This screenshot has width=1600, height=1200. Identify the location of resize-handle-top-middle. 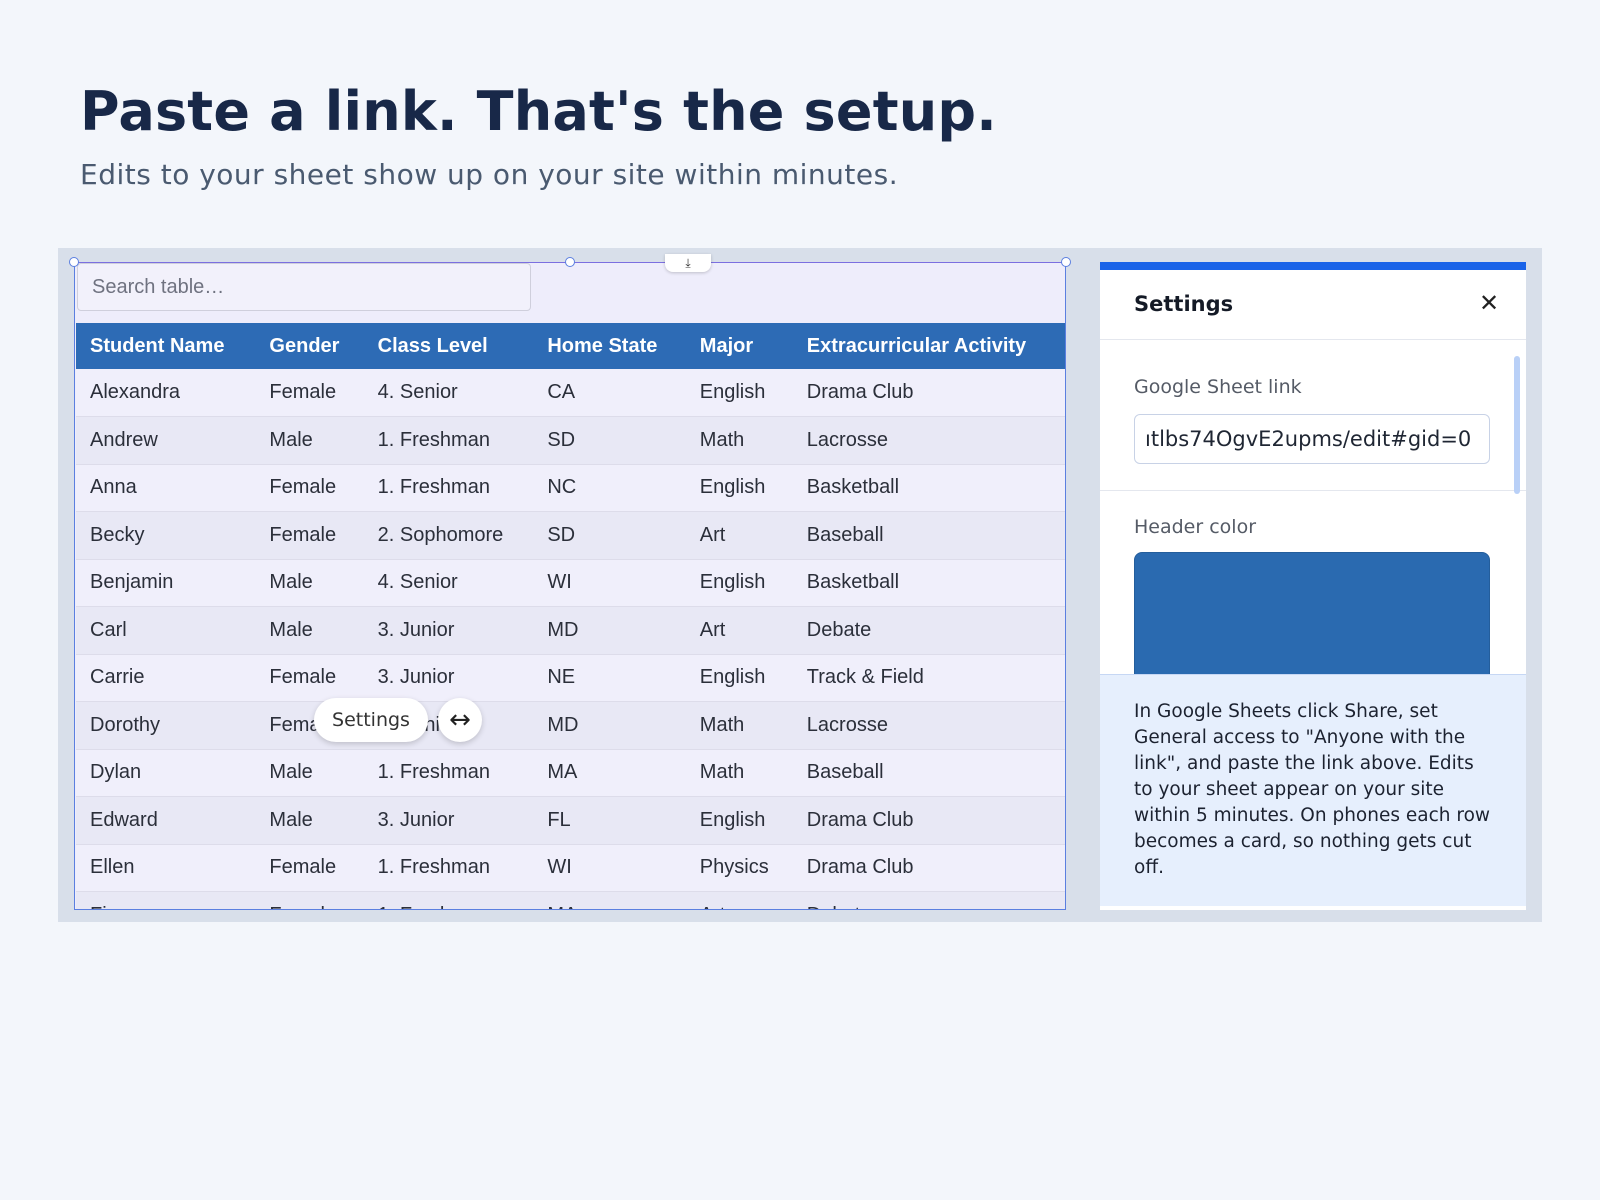
(570, 262).